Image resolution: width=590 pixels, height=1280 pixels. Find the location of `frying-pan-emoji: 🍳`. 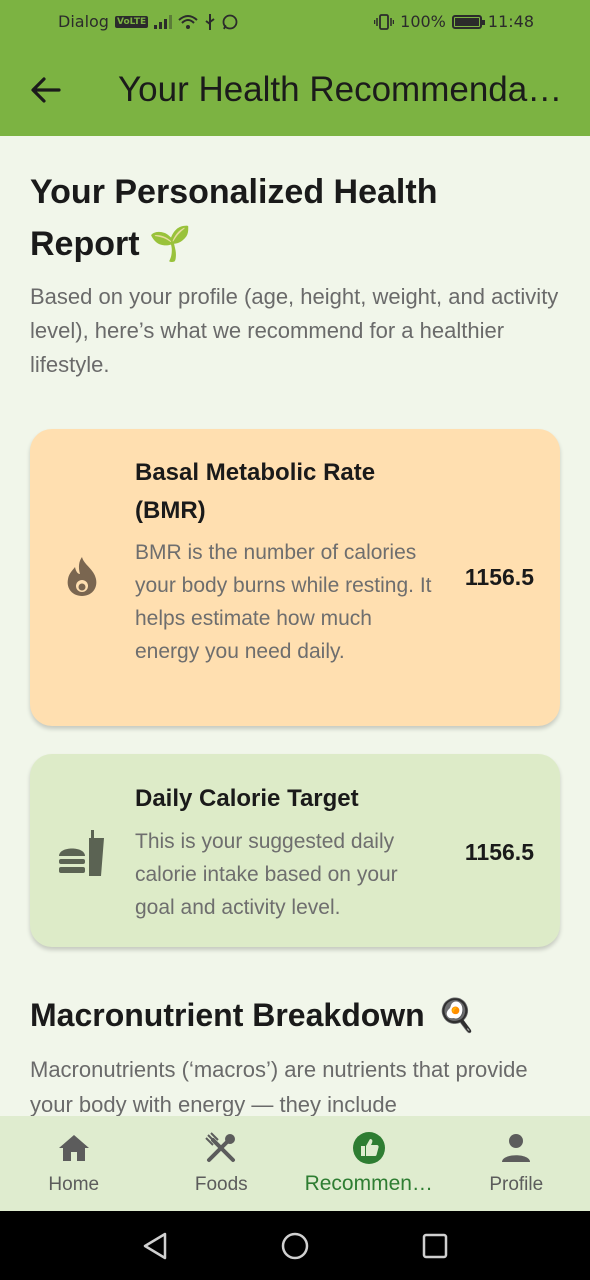

frying-pan-emoji: 🍳 is located at coordinates (456, 1015).